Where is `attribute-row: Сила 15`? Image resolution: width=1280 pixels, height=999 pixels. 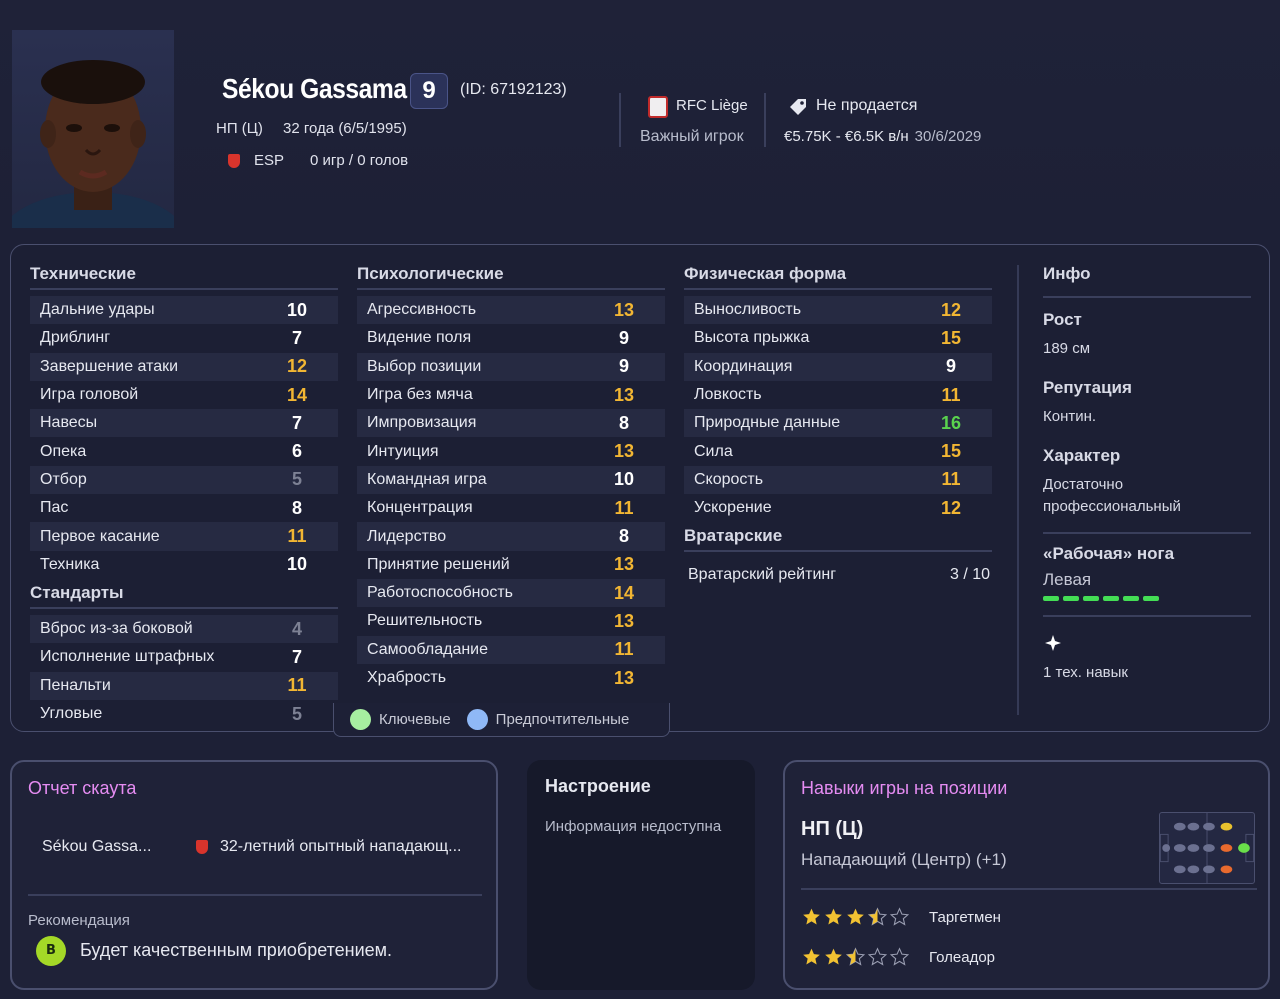 attribute-row: Сила 15 is located at coordinates (838, 451).